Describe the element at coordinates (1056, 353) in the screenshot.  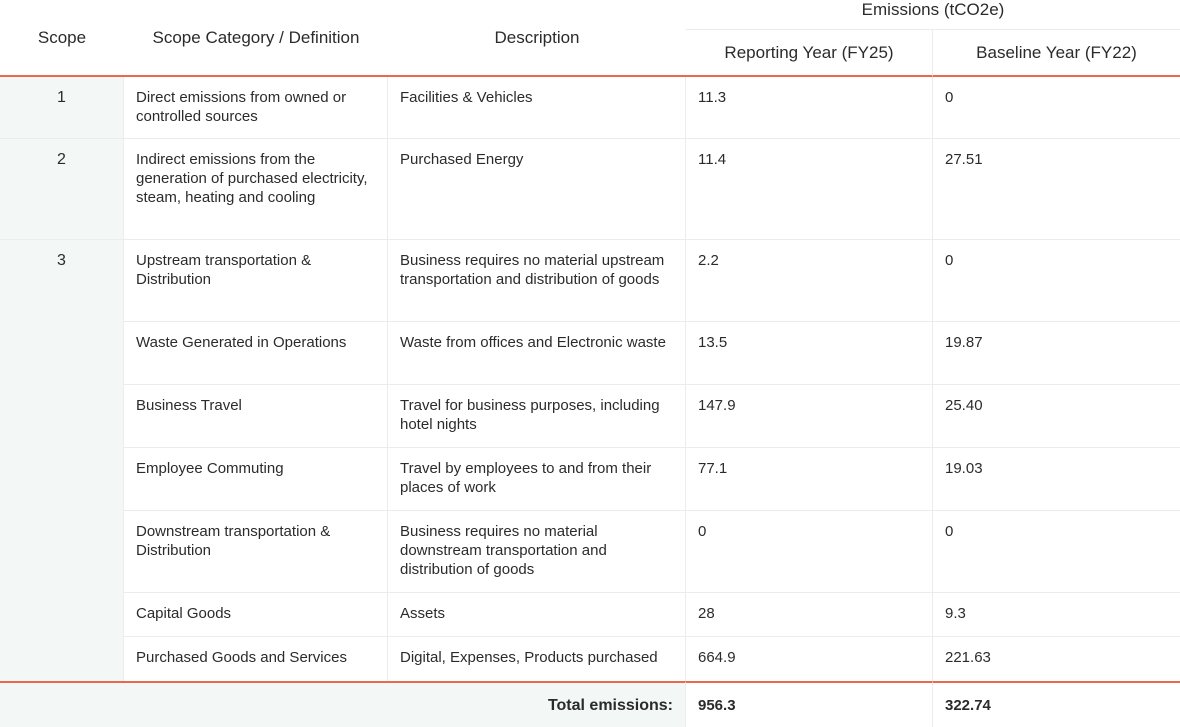
I see `row-baseline: 19.87` at that location.